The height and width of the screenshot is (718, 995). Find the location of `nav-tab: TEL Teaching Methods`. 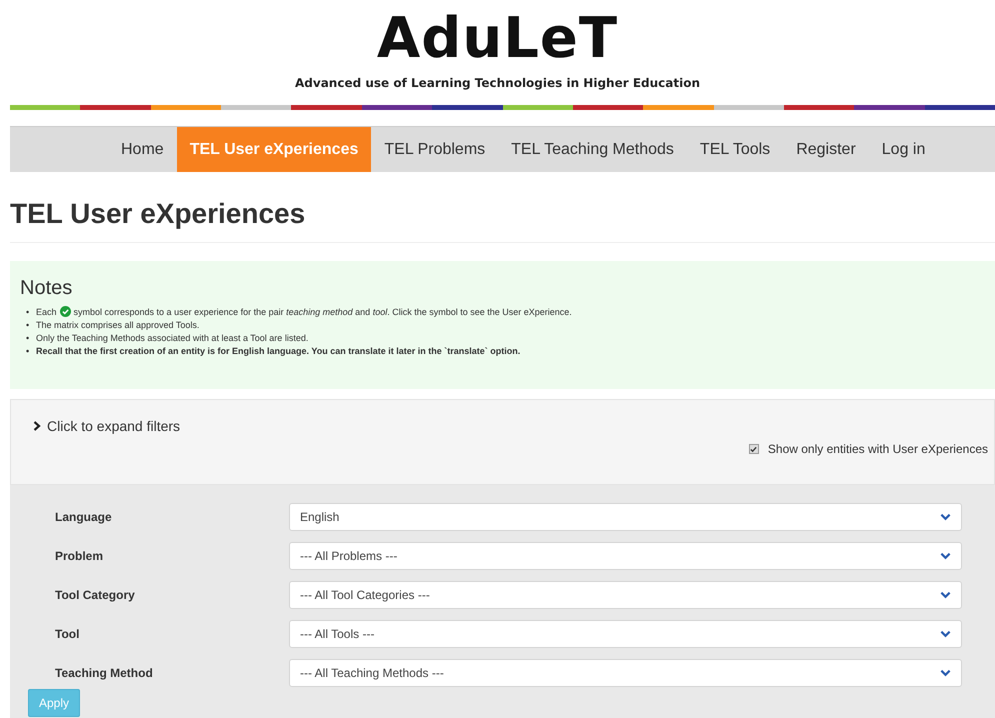

nav-tab: TEL Teaching Methods is located at coordinates (592, 149).